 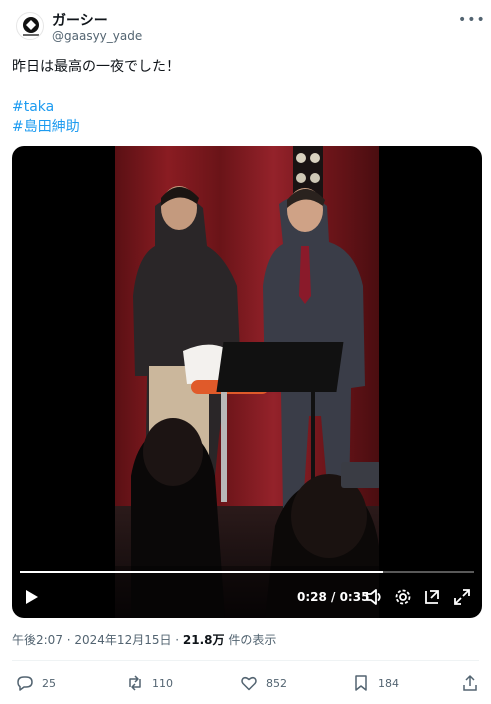 What do you see at coordinates (202, 572) in the screenshot?
I see `progress-fill` at bounding box center [202, 572].